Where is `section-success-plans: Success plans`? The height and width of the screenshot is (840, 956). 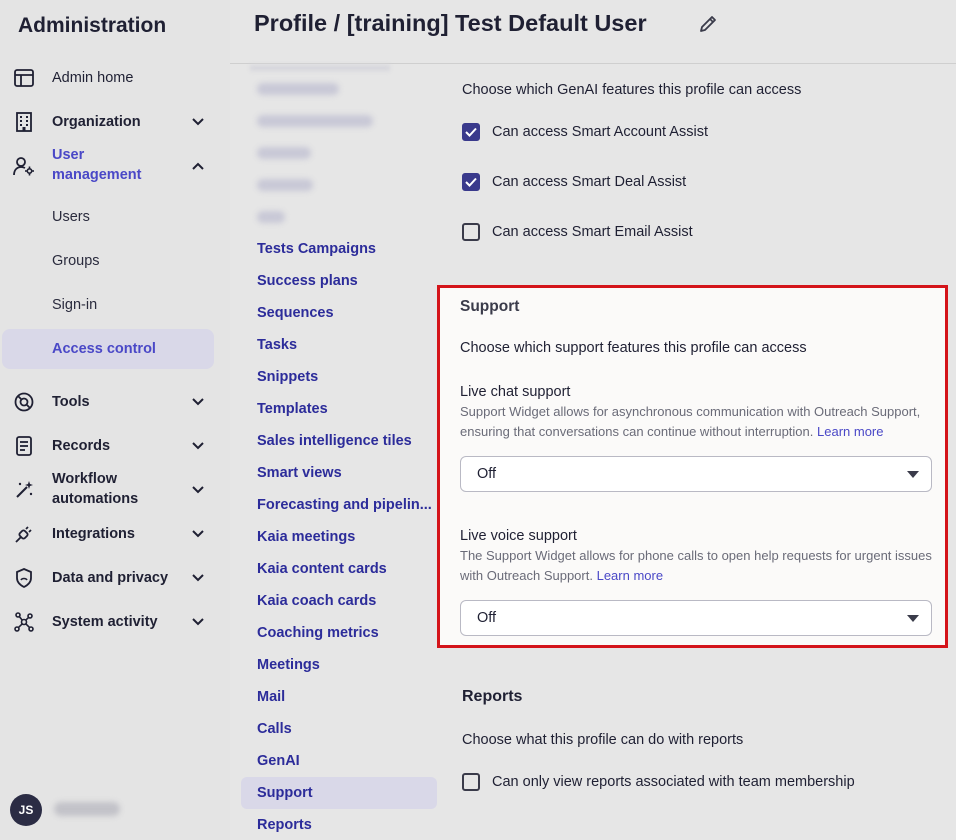 section-success-plans: Success plans is located at coordinates (307, 281).